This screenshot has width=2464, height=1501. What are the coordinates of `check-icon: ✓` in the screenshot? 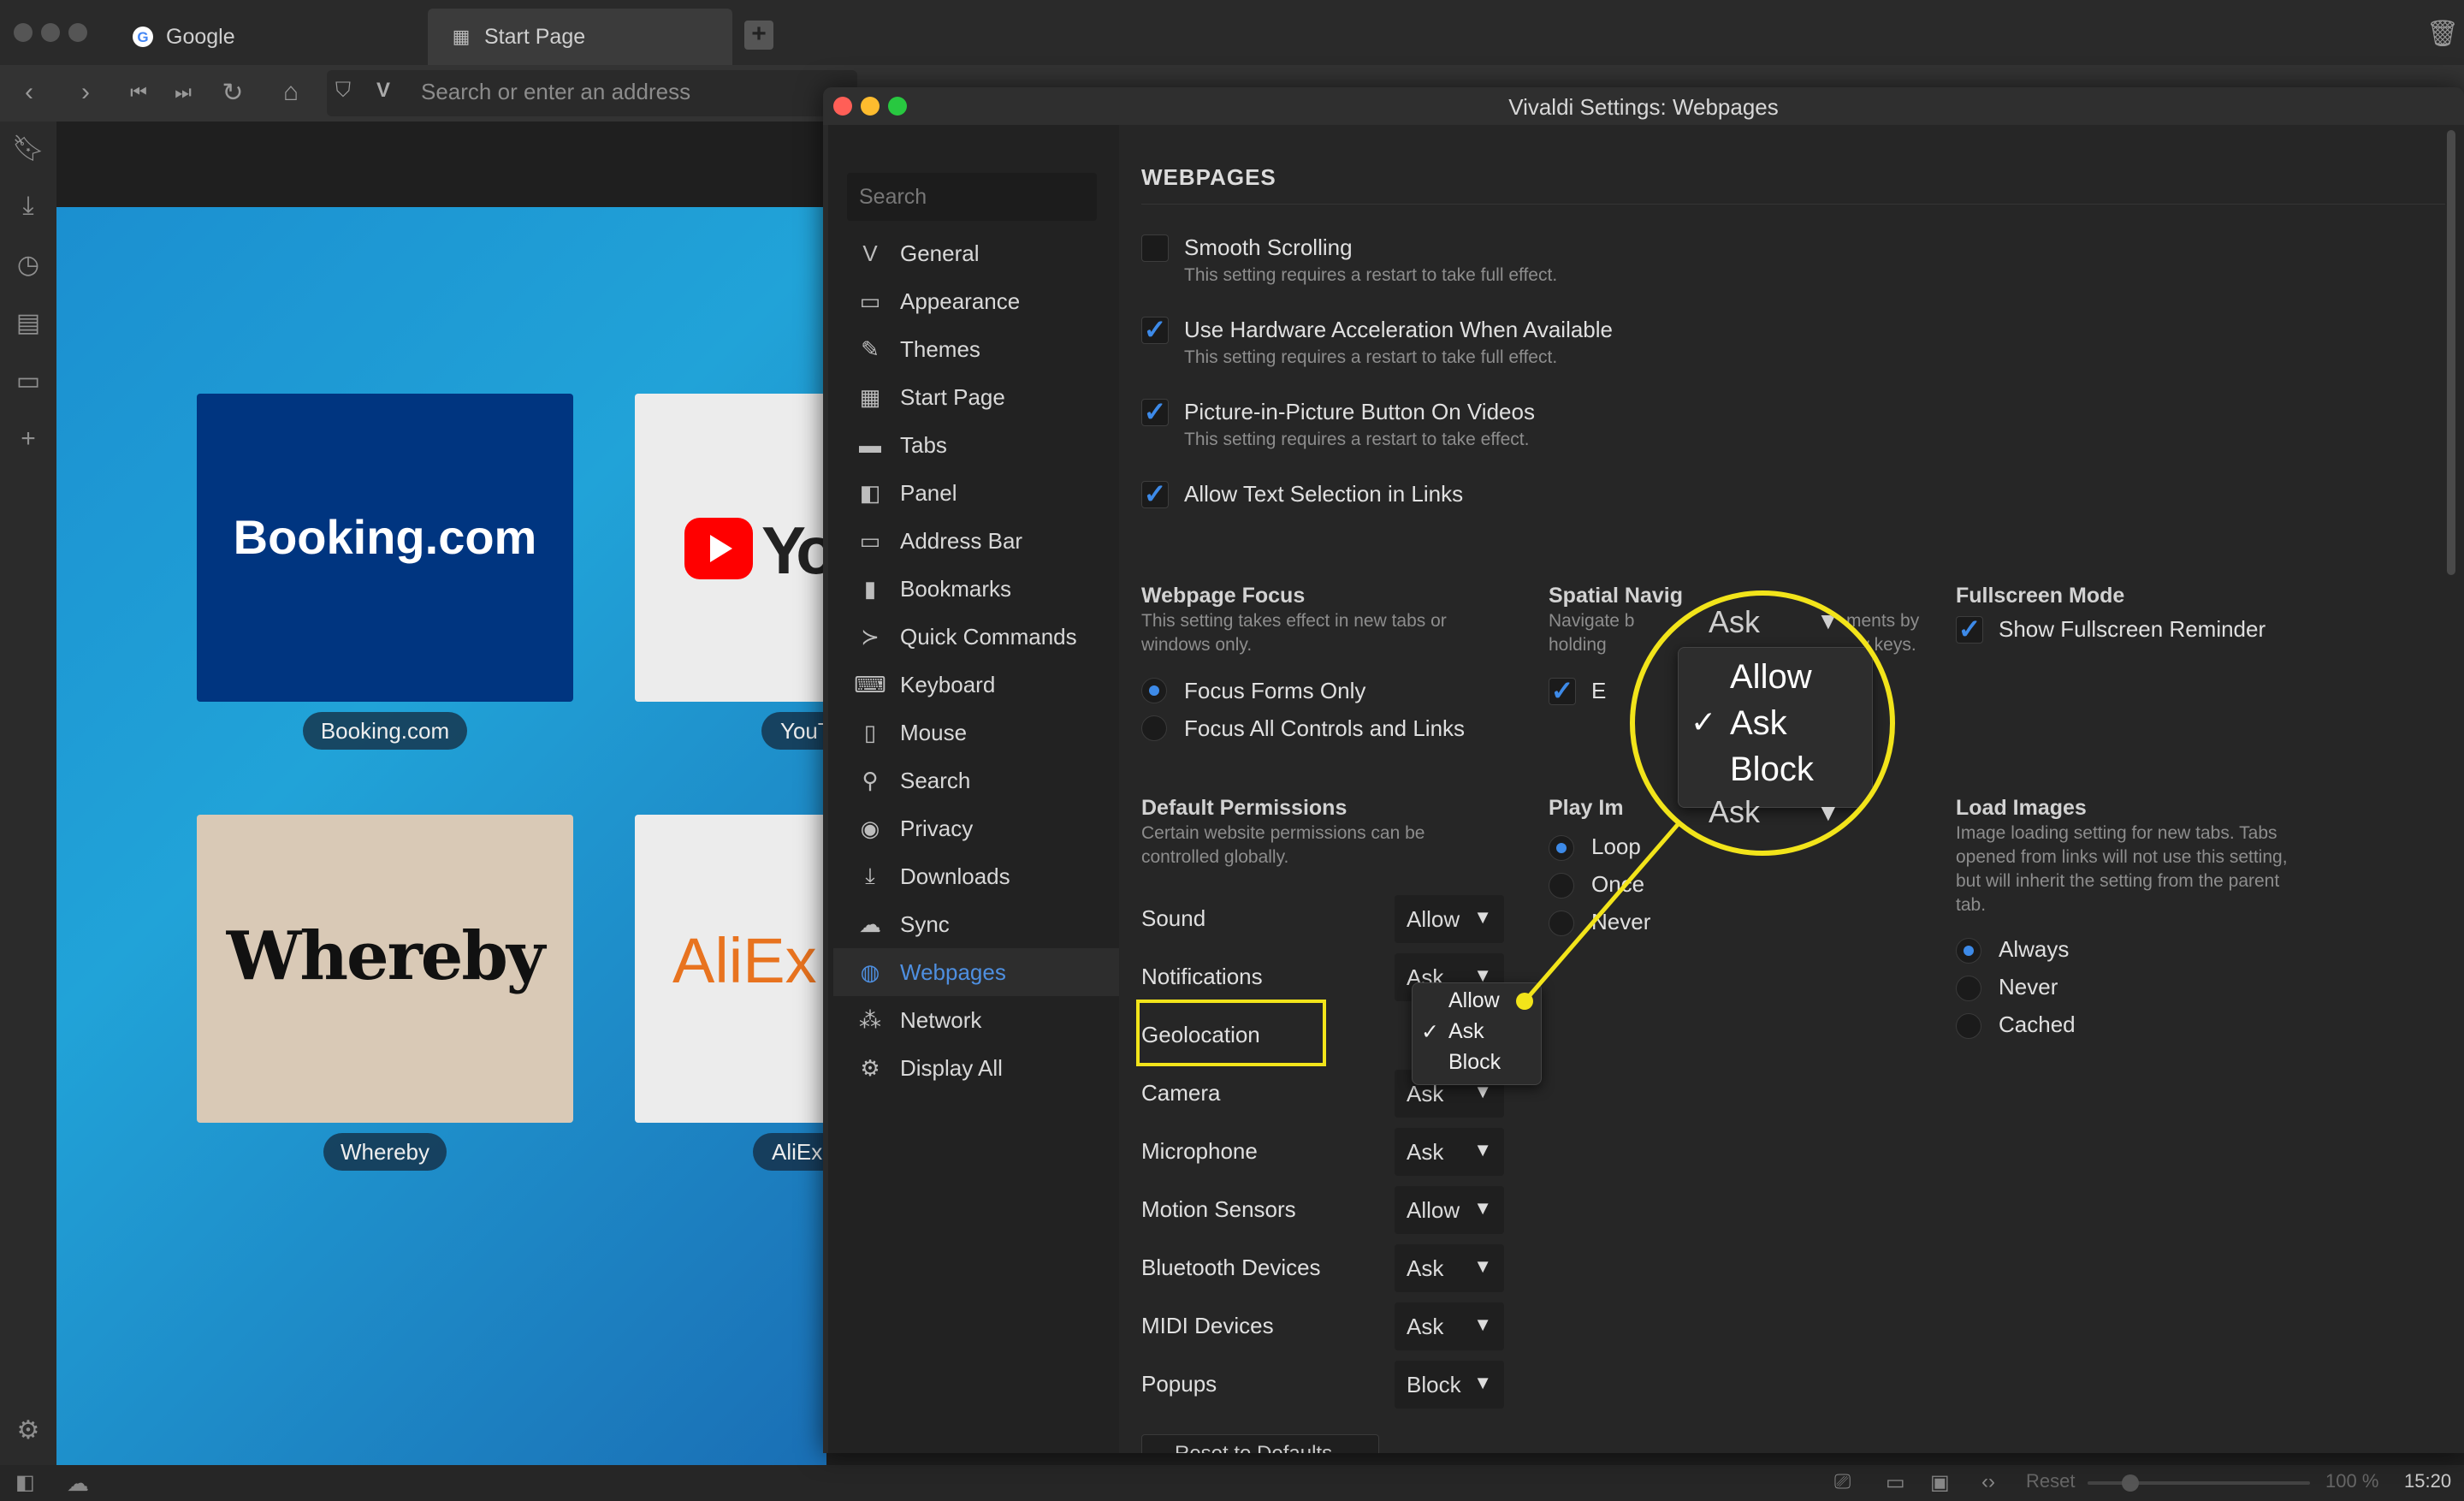 It's located at (1704, 721).